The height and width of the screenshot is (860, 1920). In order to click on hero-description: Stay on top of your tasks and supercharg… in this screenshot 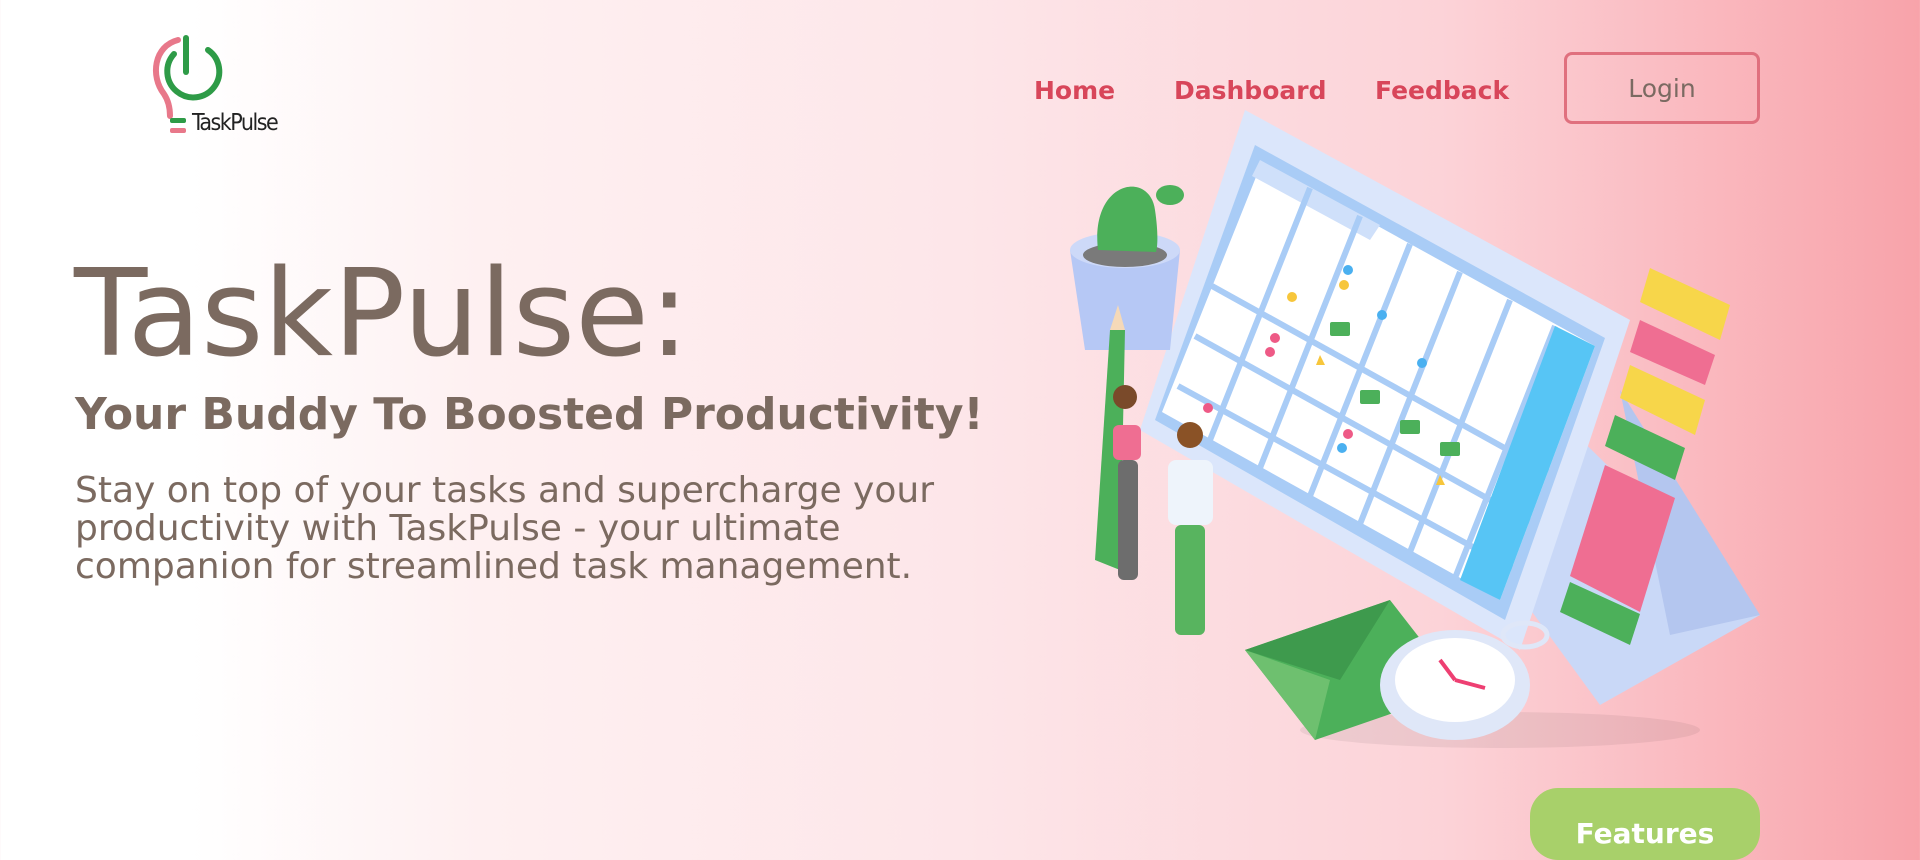, I will do `click(504, 528)`.